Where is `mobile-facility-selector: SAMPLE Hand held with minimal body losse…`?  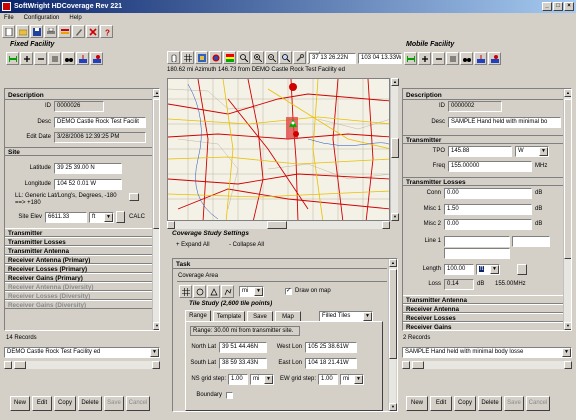 mobile-facility-selector: SAMPLE Hand held with minimal body losse… is located at coordinates (487, 352).